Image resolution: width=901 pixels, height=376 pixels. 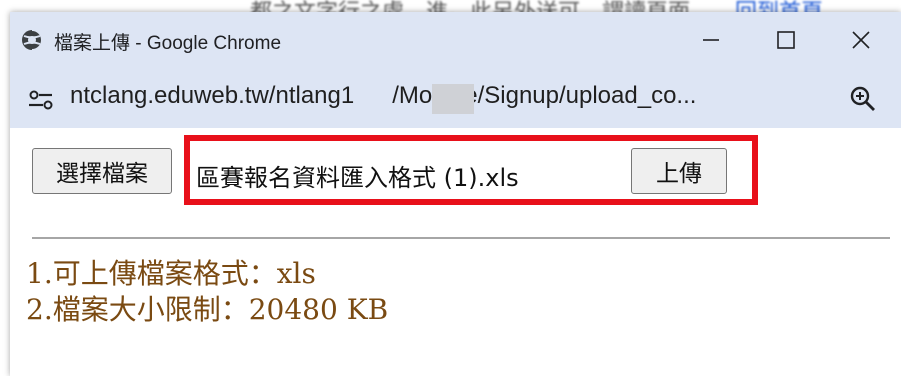 What do you see at coordinates (461, 238) in the screenshot?
I see `divider` at bounding box center [461, 238].